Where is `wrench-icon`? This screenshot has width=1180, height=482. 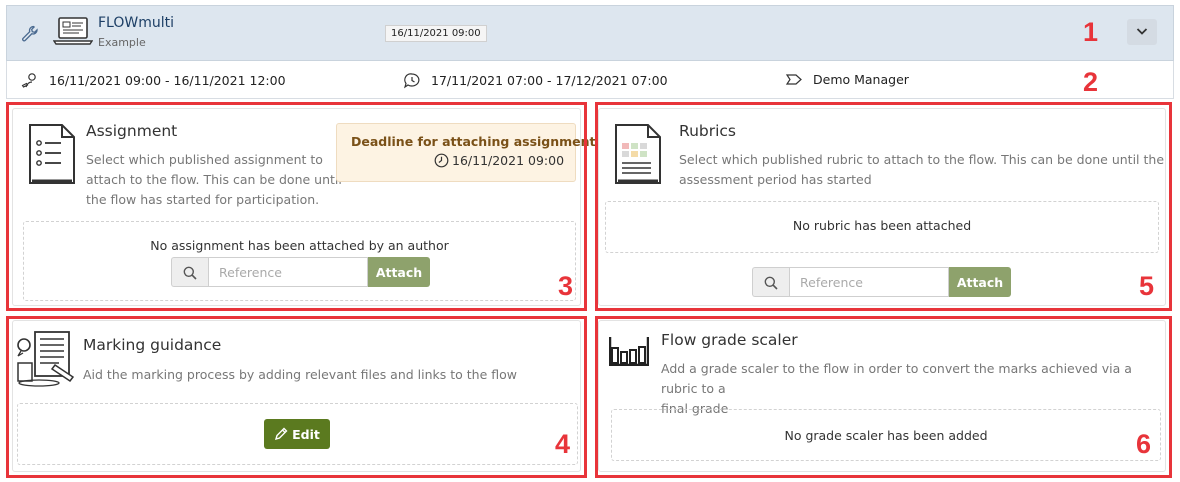 wrench-icon is located at coordinates (30, 34).